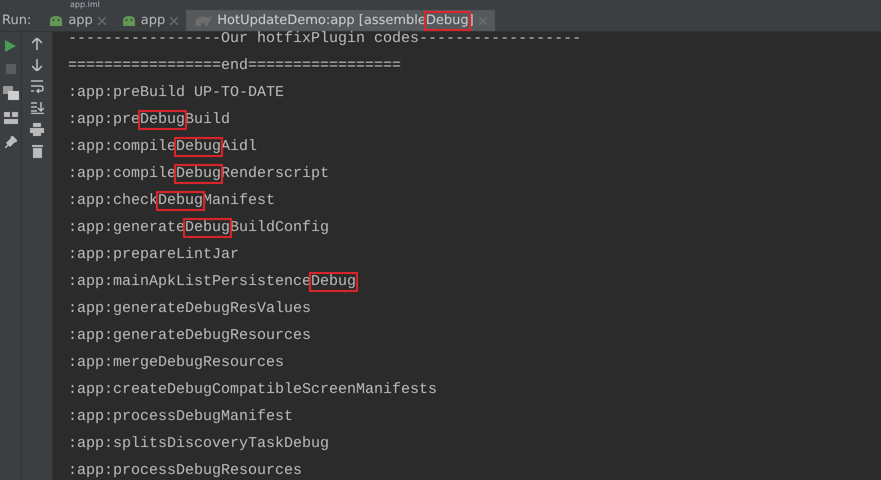 This screenshot has width=881, height=480. I want to click on scroll-to-end-icon, so click(37, 108).